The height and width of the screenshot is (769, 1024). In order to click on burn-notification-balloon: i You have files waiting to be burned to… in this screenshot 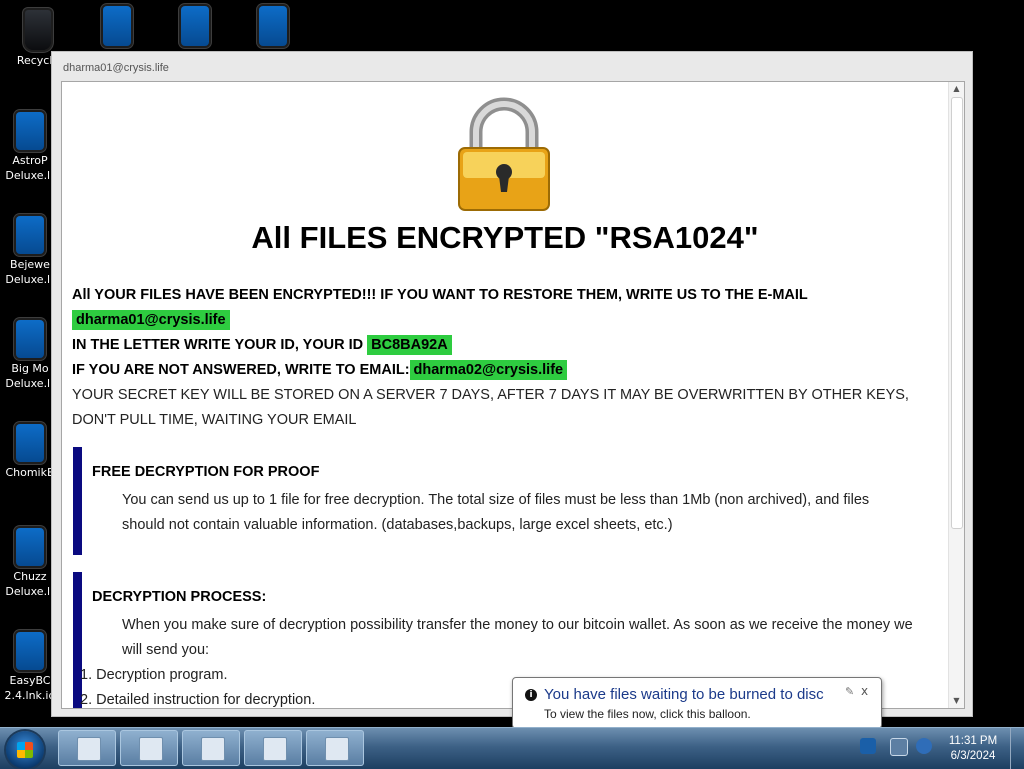, I will do `click(697, 703)`.